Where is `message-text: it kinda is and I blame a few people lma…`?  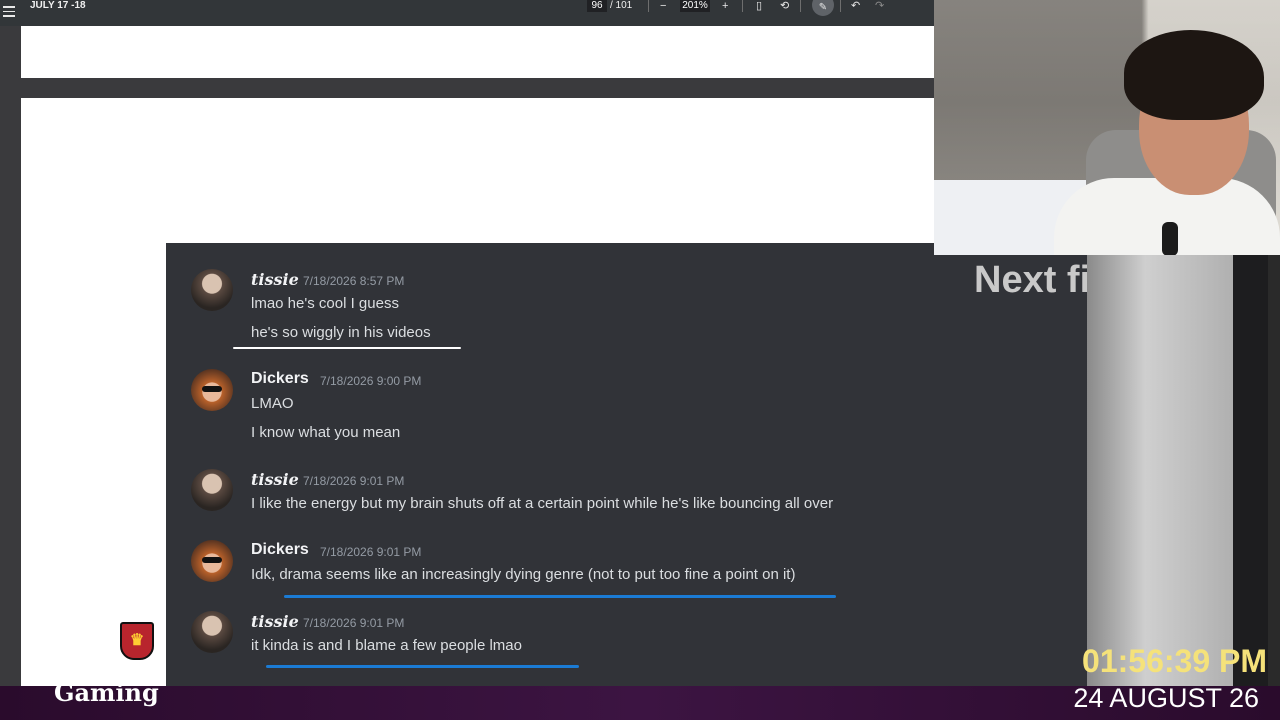
message-text: it kinda is and I blame a few people lma… is located at coordinates (386, 645).